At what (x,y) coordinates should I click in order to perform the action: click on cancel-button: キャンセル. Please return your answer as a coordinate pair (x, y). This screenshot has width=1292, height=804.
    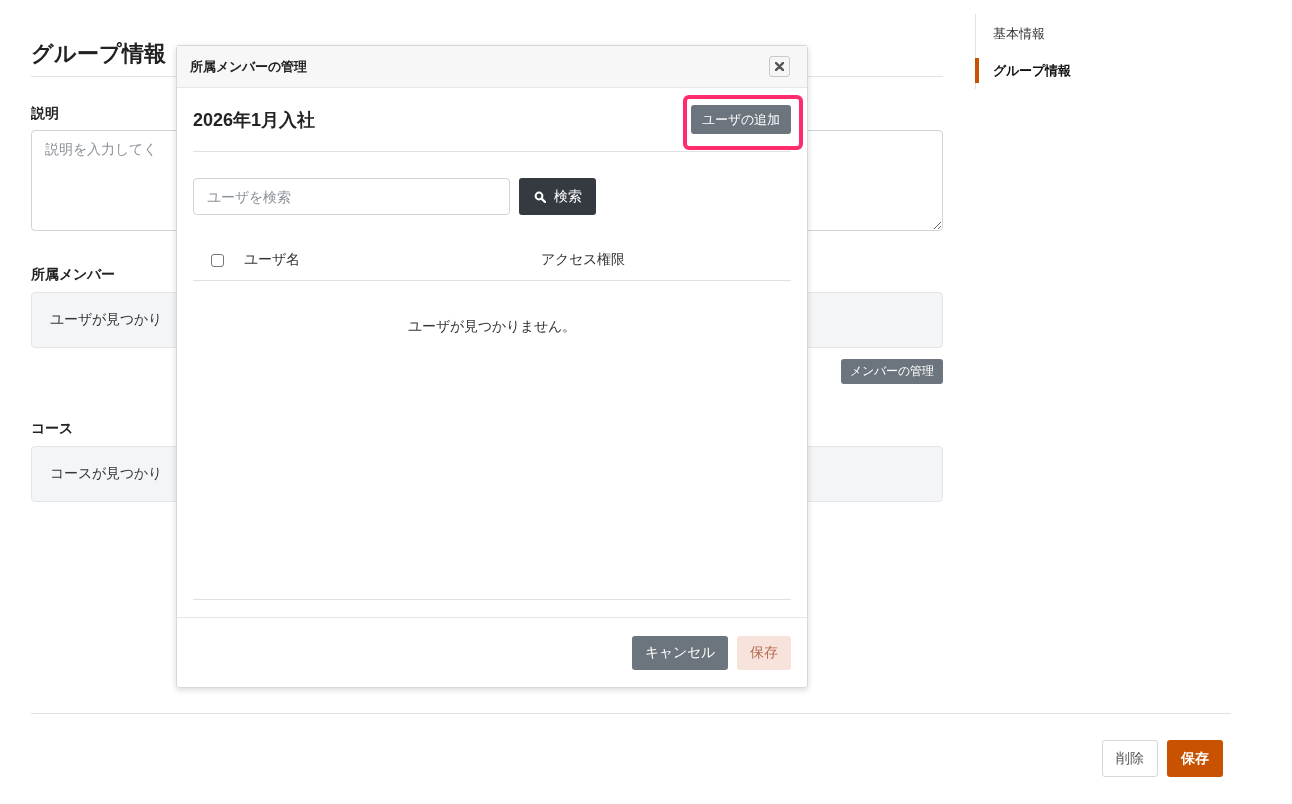
    Looking at the image, I should click on (680, 653).